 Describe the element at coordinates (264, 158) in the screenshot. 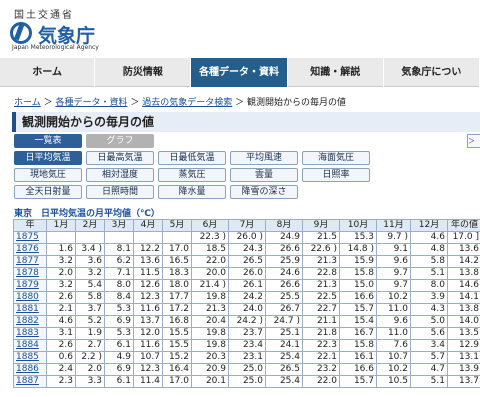

I see `element-button: 平均風速` at that location.